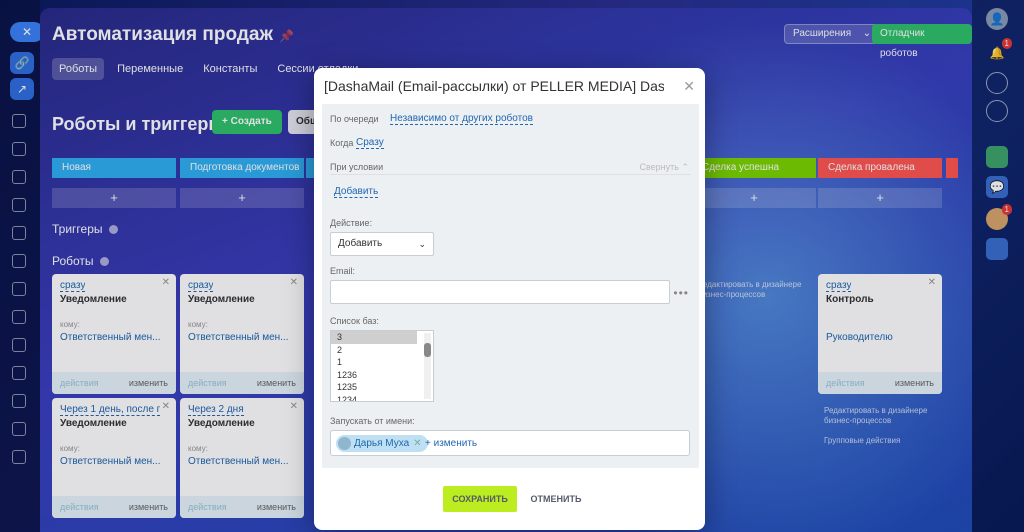 This screenshot has height=532, width=1024. What do you see at coordinates (510, 443) in the screenshot?
I see `run-as-field: Дарья Муха ✕ + изменить` at bounding box center [510, 443].